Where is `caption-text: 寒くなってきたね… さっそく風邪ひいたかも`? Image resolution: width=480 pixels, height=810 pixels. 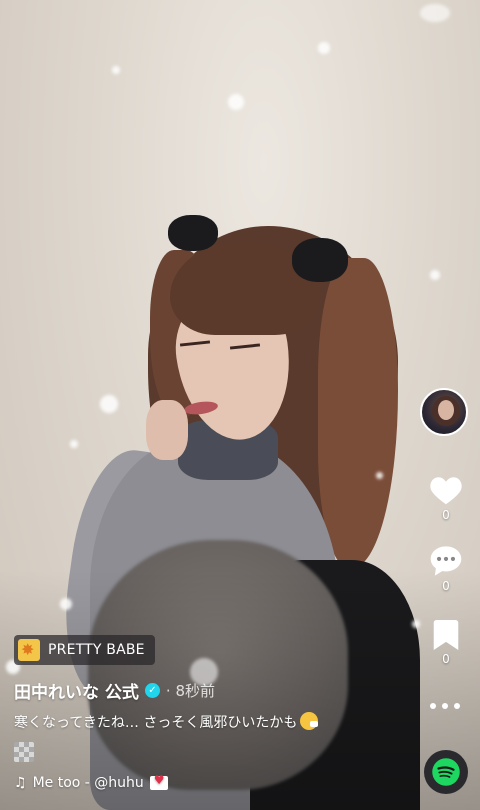
caption-text: 寒くなってきたね… さっそく風邪ひいたかも is located at coordinates (156, 723).